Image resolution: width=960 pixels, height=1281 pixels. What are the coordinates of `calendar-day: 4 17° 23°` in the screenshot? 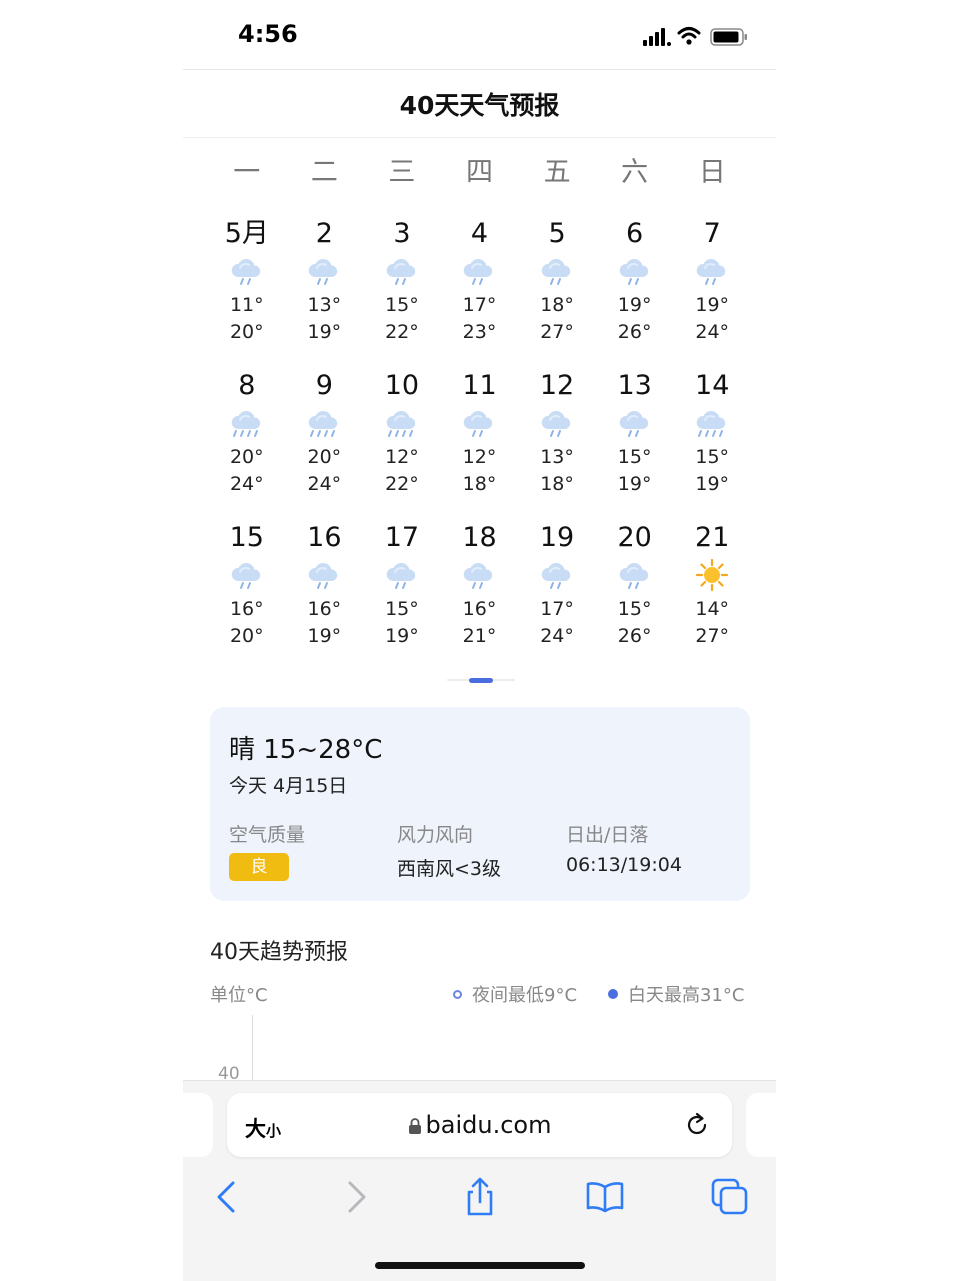 It's located at (480, 292).